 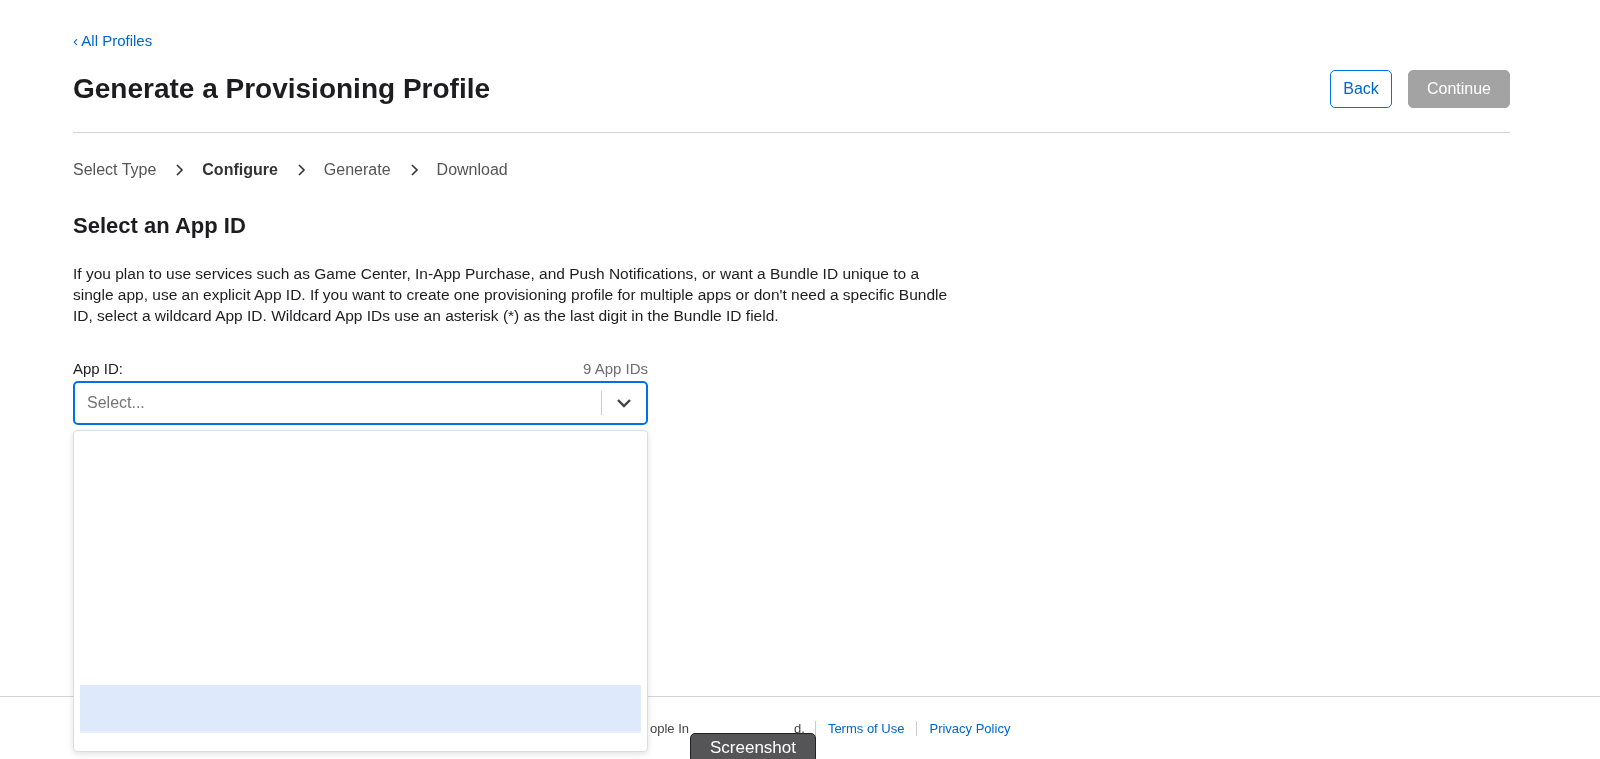 I want to click on screenshot-tooltip: Screenshot, so click(x=753, y=746).